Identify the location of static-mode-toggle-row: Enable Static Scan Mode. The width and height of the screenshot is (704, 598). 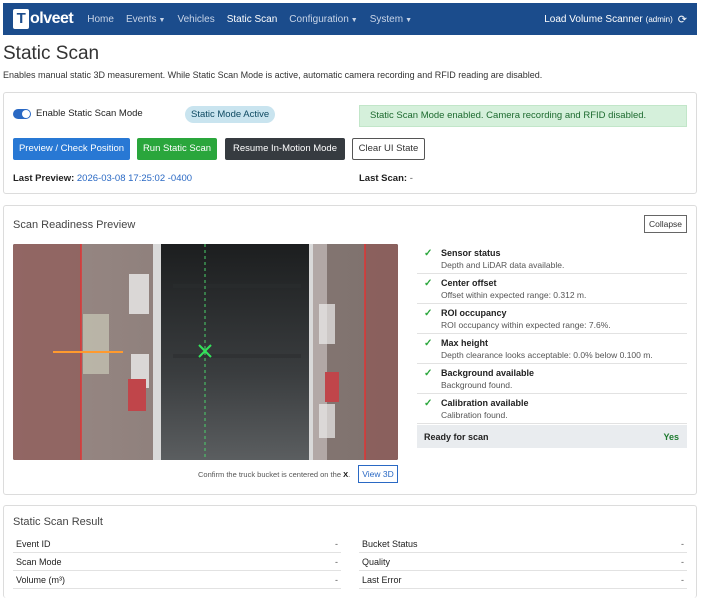
(78, 113).